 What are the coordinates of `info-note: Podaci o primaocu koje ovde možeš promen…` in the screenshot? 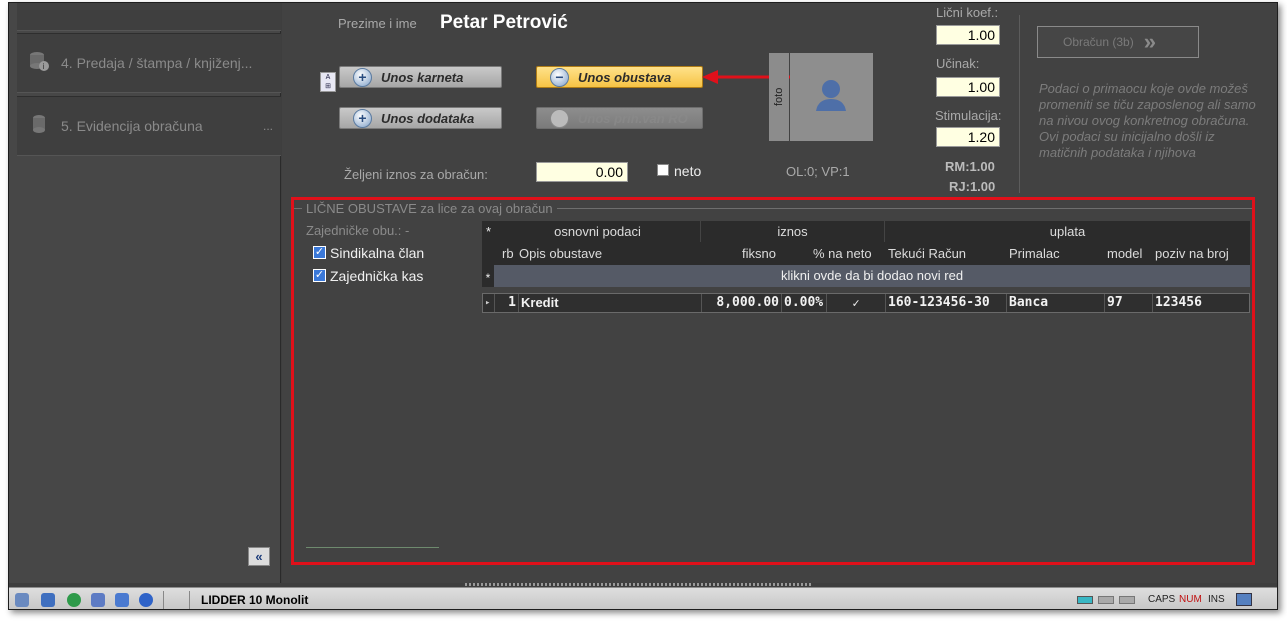 It's located at (1147, 120).